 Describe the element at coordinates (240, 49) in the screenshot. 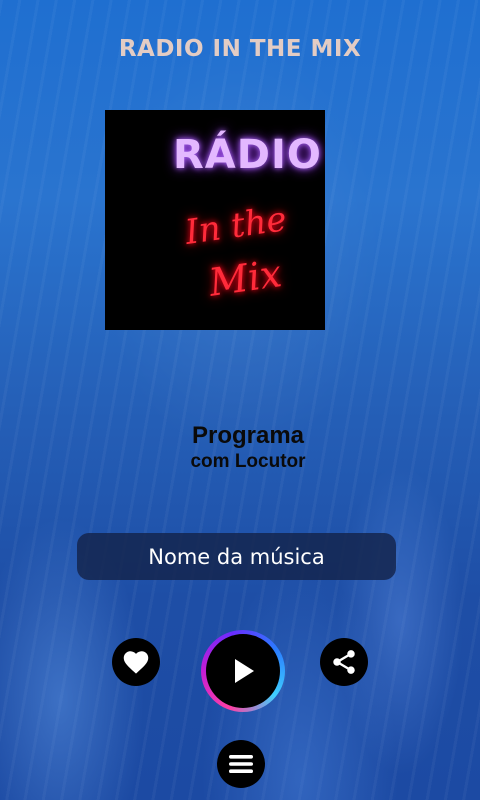

I see `app-title: RADIO IN THE MIX` at that location.